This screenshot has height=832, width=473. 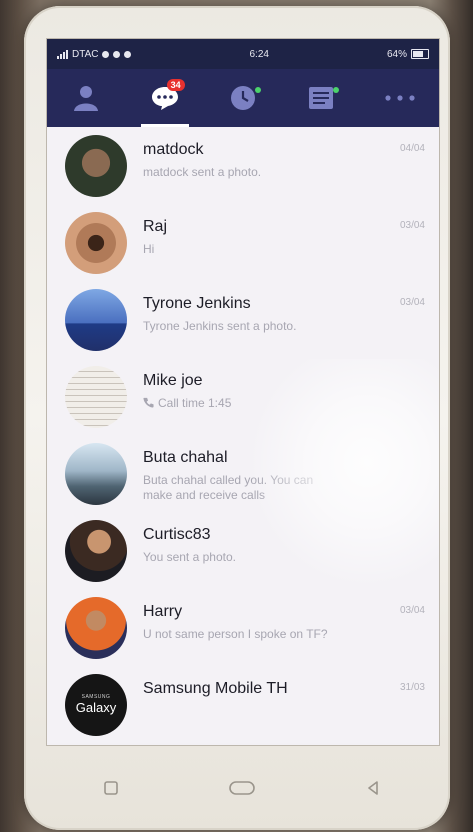 I want to click on message-preview-line2: make and receive calls, so click(x=204, y=494).